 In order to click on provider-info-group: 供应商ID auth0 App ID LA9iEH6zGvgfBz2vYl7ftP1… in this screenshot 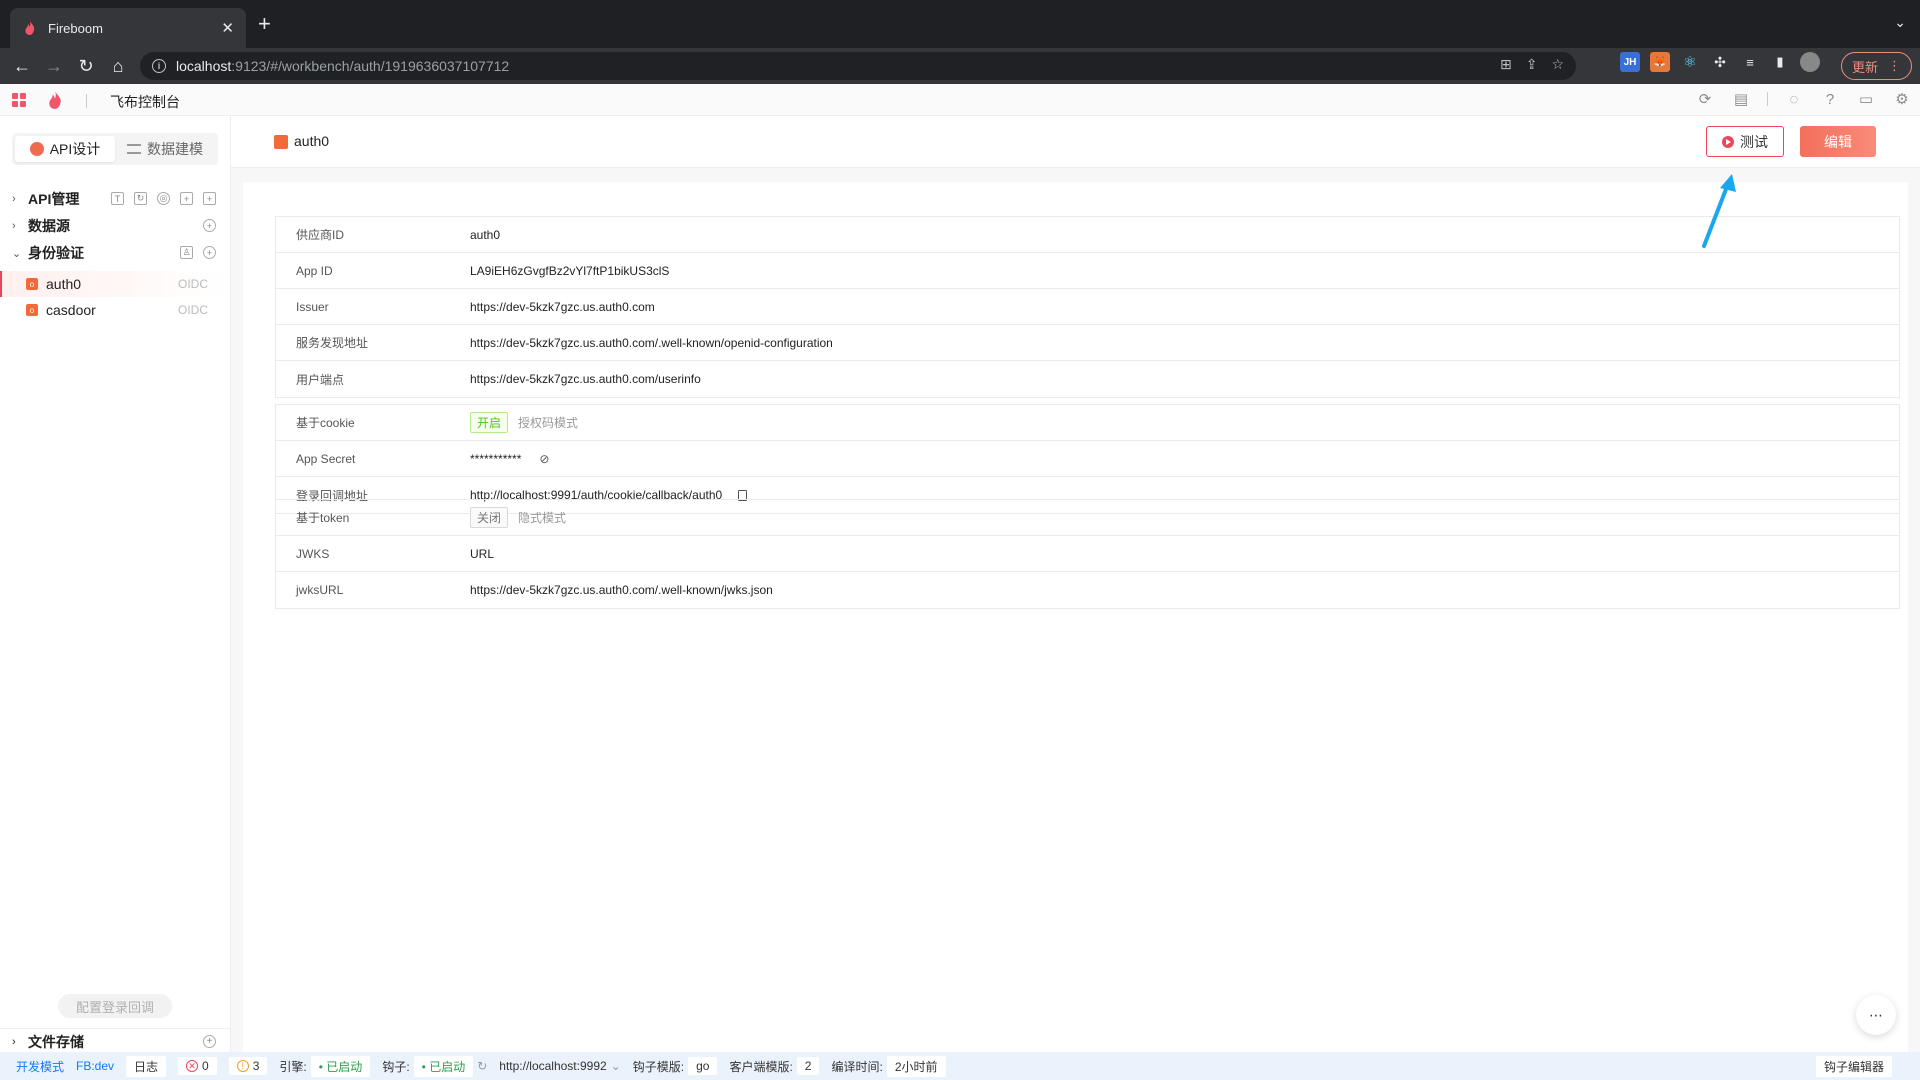, I will do `click(1087, 307)`.